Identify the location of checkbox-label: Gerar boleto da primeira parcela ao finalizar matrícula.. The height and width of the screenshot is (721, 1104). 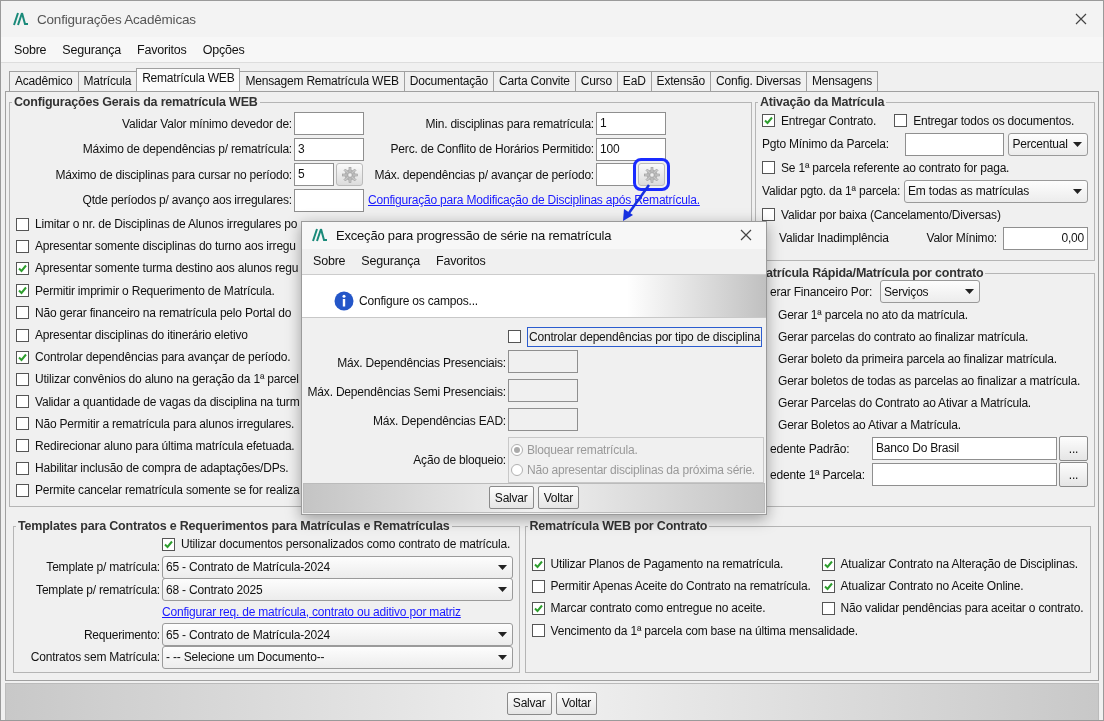
(917, 358).